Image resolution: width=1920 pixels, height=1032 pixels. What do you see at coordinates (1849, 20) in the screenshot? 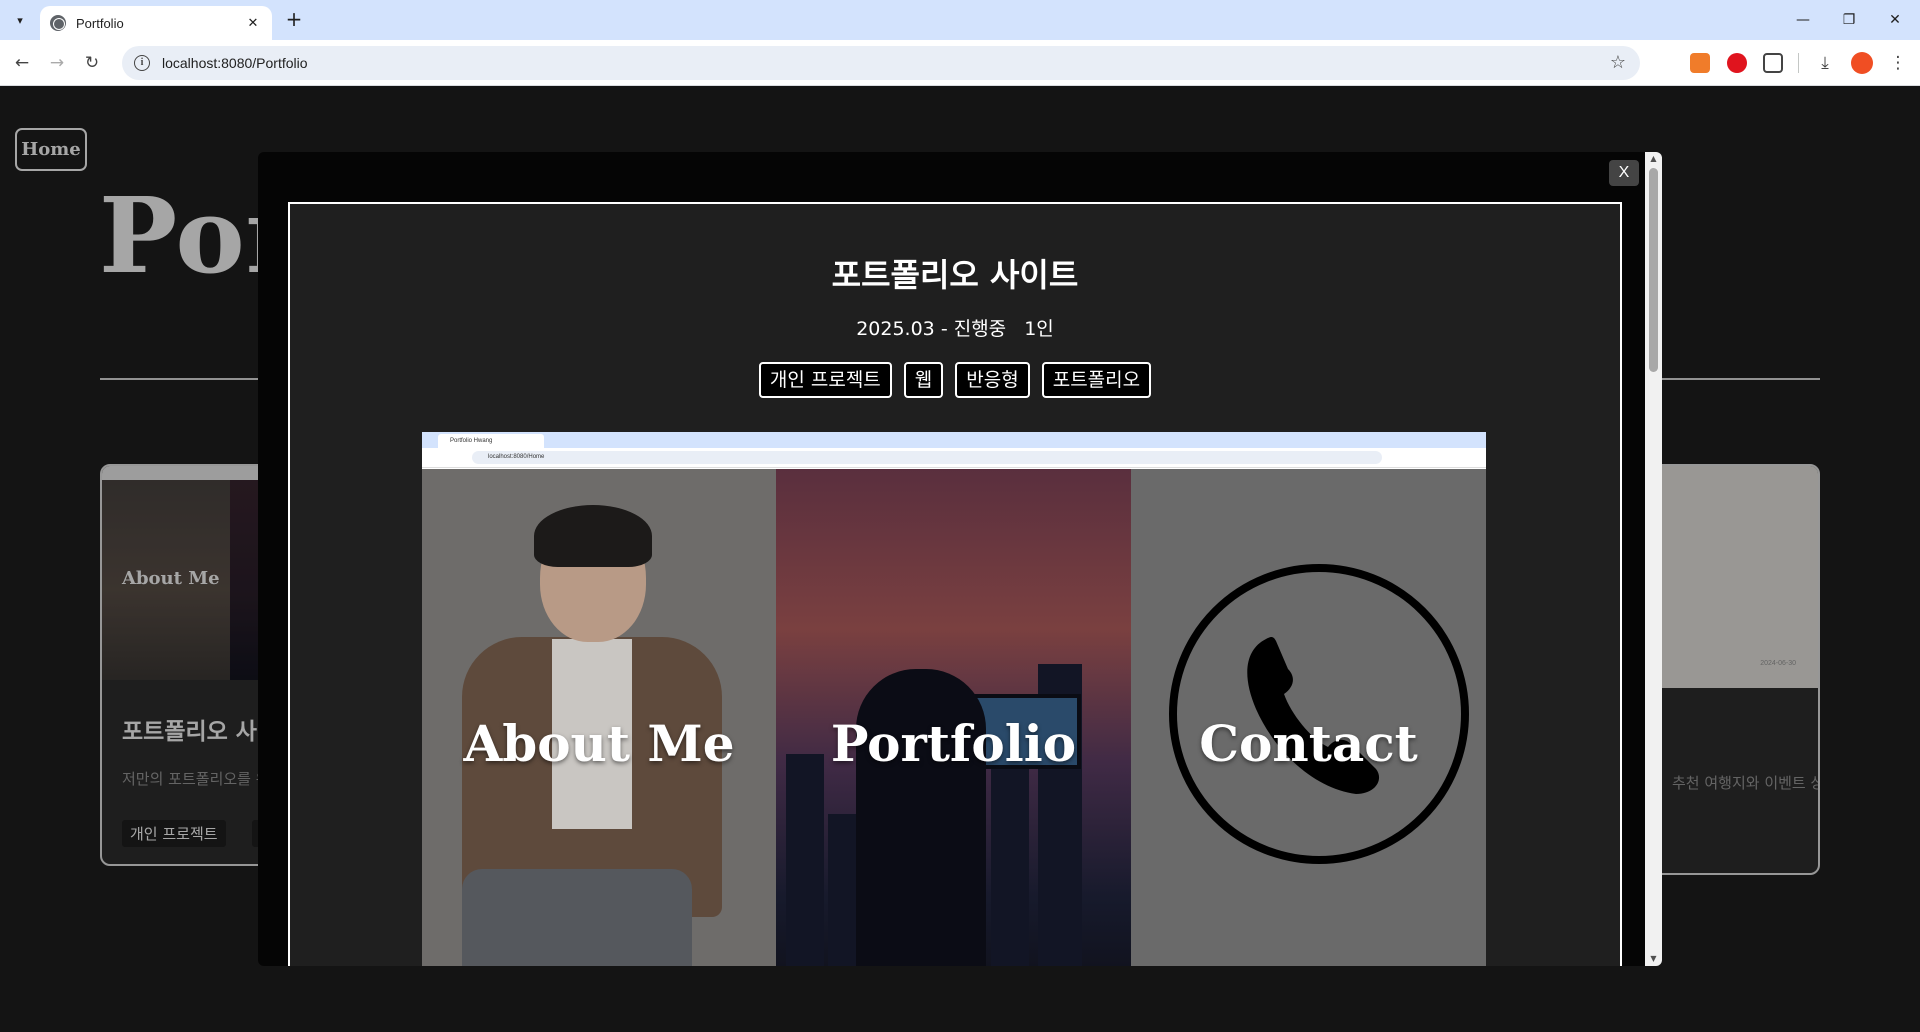
I see `restore-icon: ❐` at bounding box center [1849, 20].